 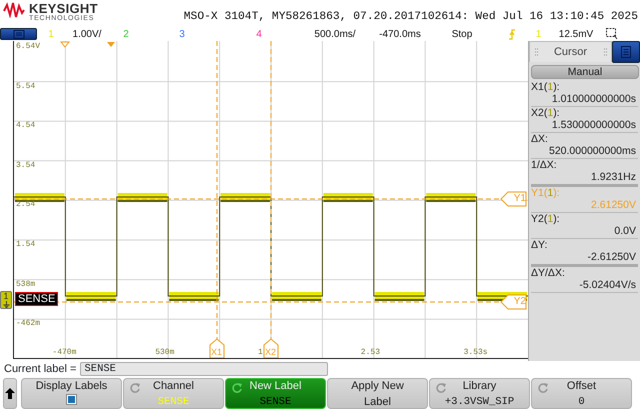 I want to click on menu-button, so click(x=18, y=34).